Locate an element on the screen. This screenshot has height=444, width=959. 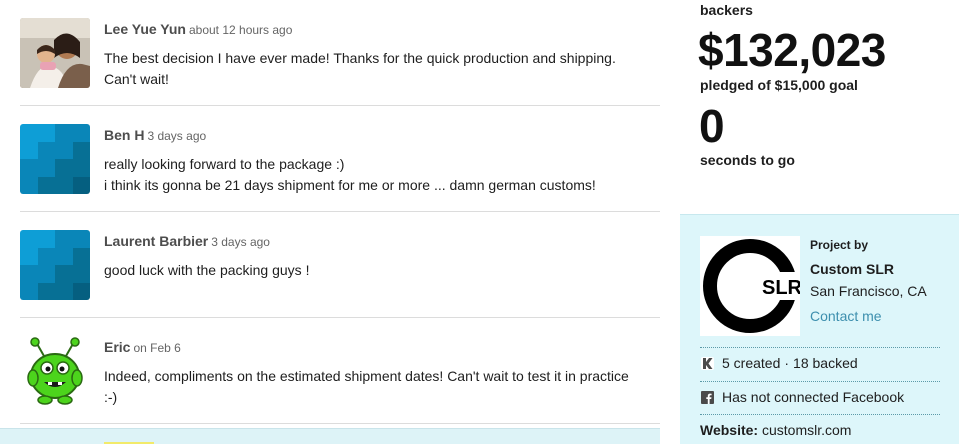
comment-author: Eric is located at coordinates (117, 347).